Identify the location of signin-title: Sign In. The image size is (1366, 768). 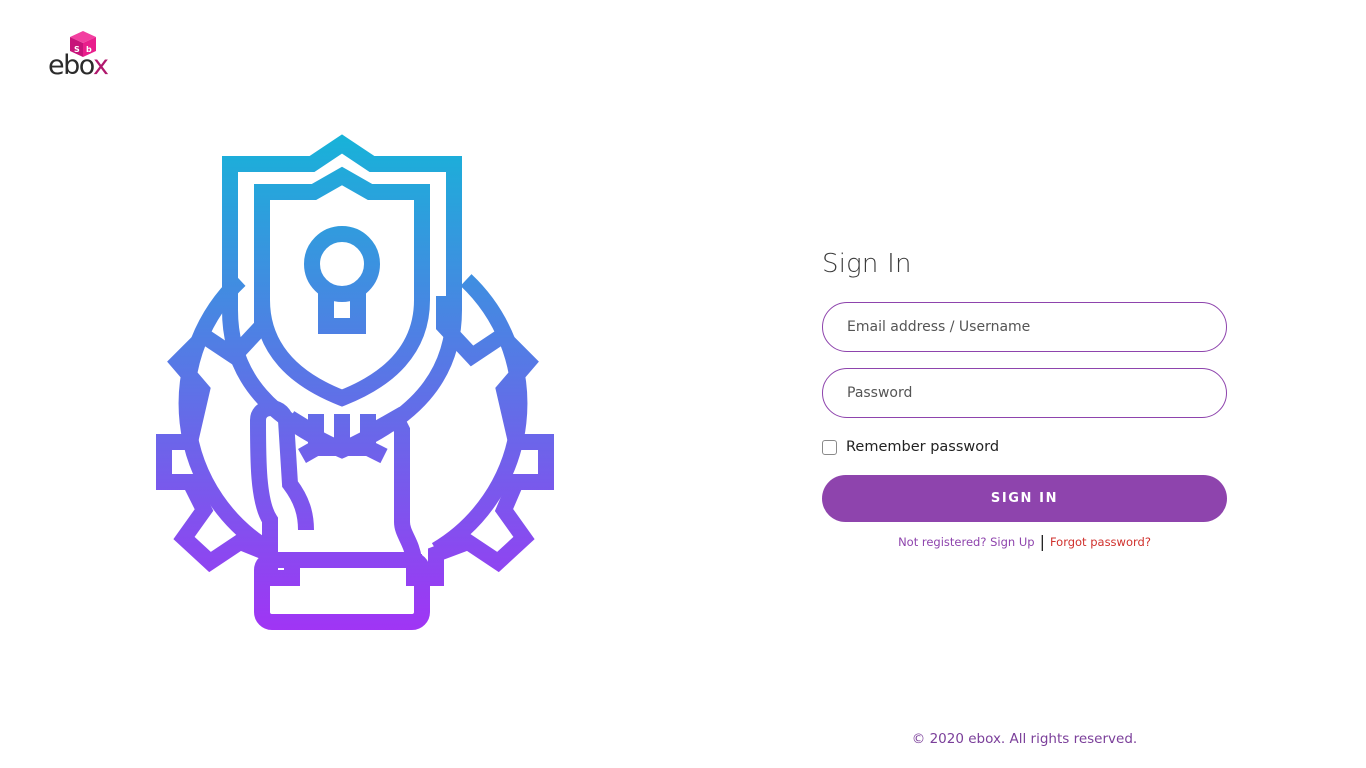
(867, 264).